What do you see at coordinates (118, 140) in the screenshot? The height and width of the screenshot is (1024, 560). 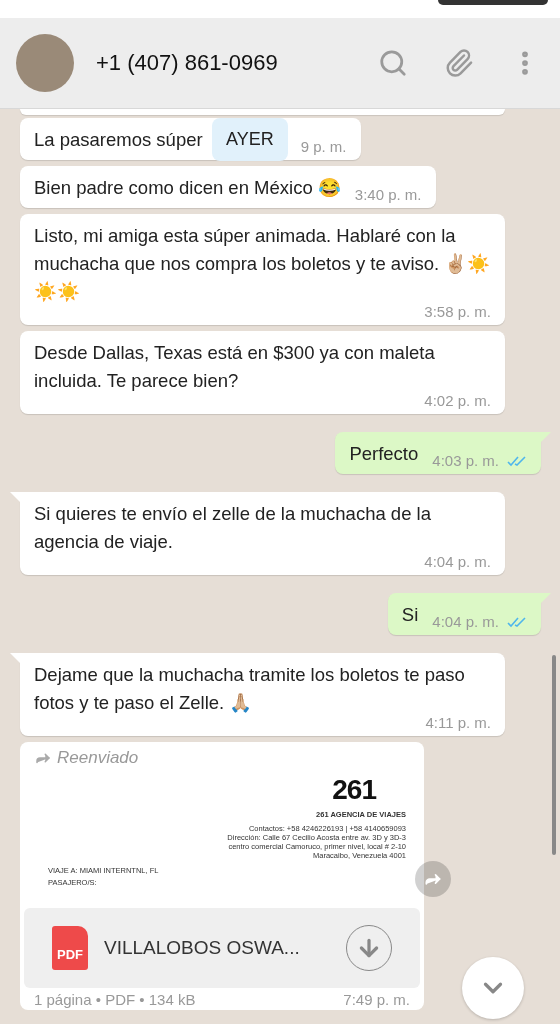 I see `message-text: La pasaremos súper` at bounding box center [118, 140].